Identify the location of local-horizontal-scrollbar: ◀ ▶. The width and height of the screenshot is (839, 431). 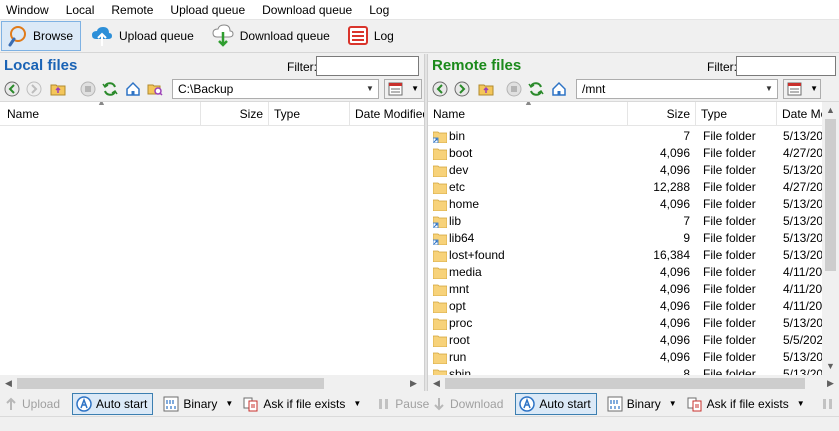
(212, 383).